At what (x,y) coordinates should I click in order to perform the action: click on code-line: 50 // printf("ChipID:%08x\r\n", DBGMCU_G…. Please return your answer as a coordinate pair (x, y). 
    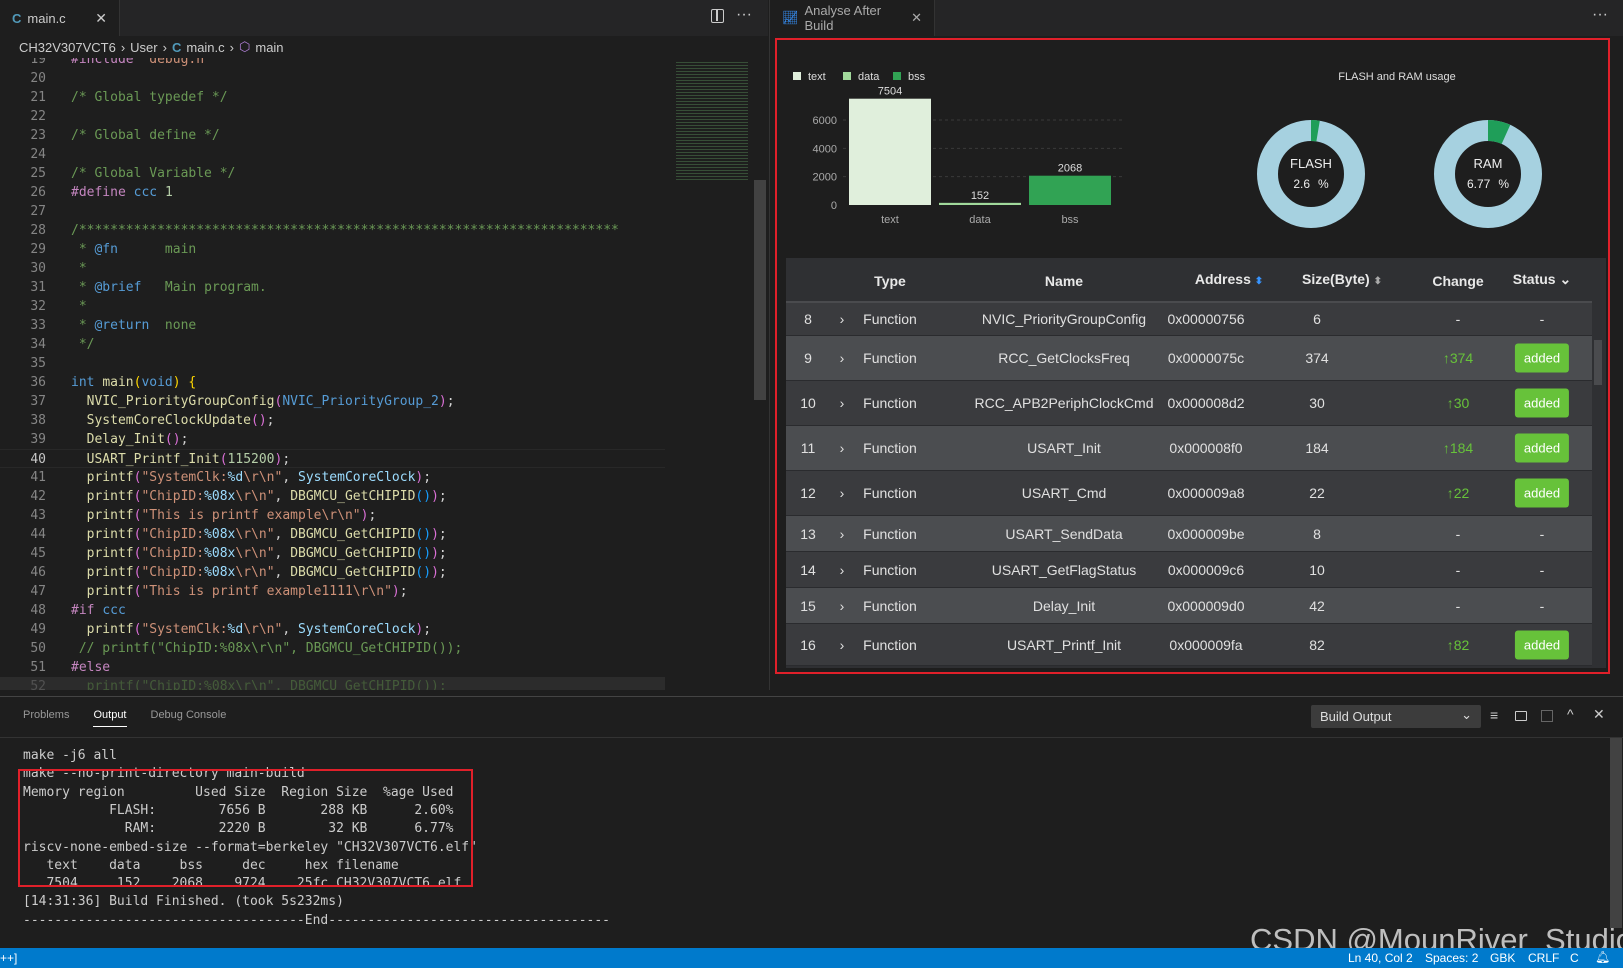
    Looking at the image, I should click on (332, 648).